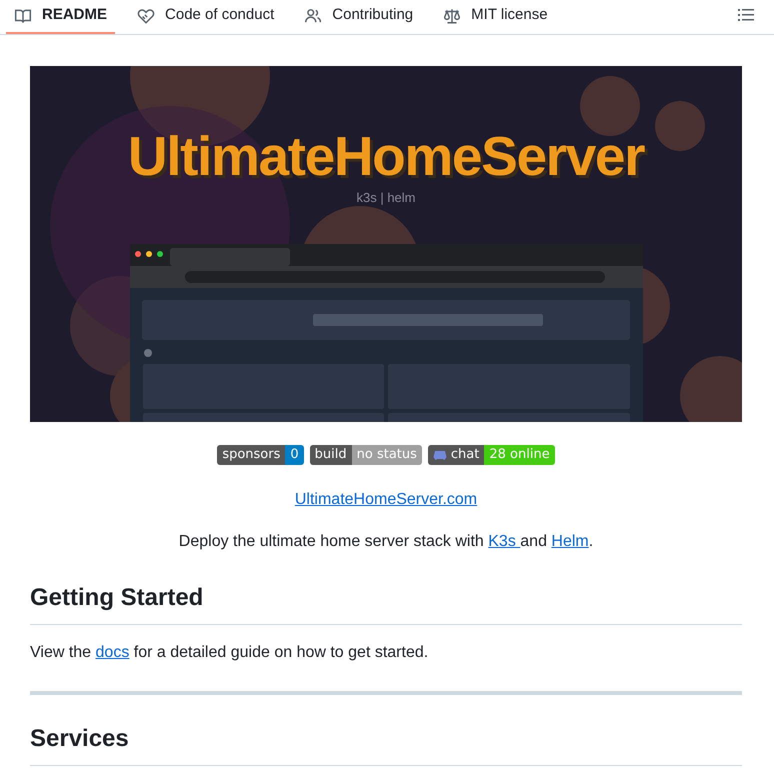  Describe the element at coordinates (386, 500) in the screenshot. I see `site-link: UltimateHomeServer.com` at that location.